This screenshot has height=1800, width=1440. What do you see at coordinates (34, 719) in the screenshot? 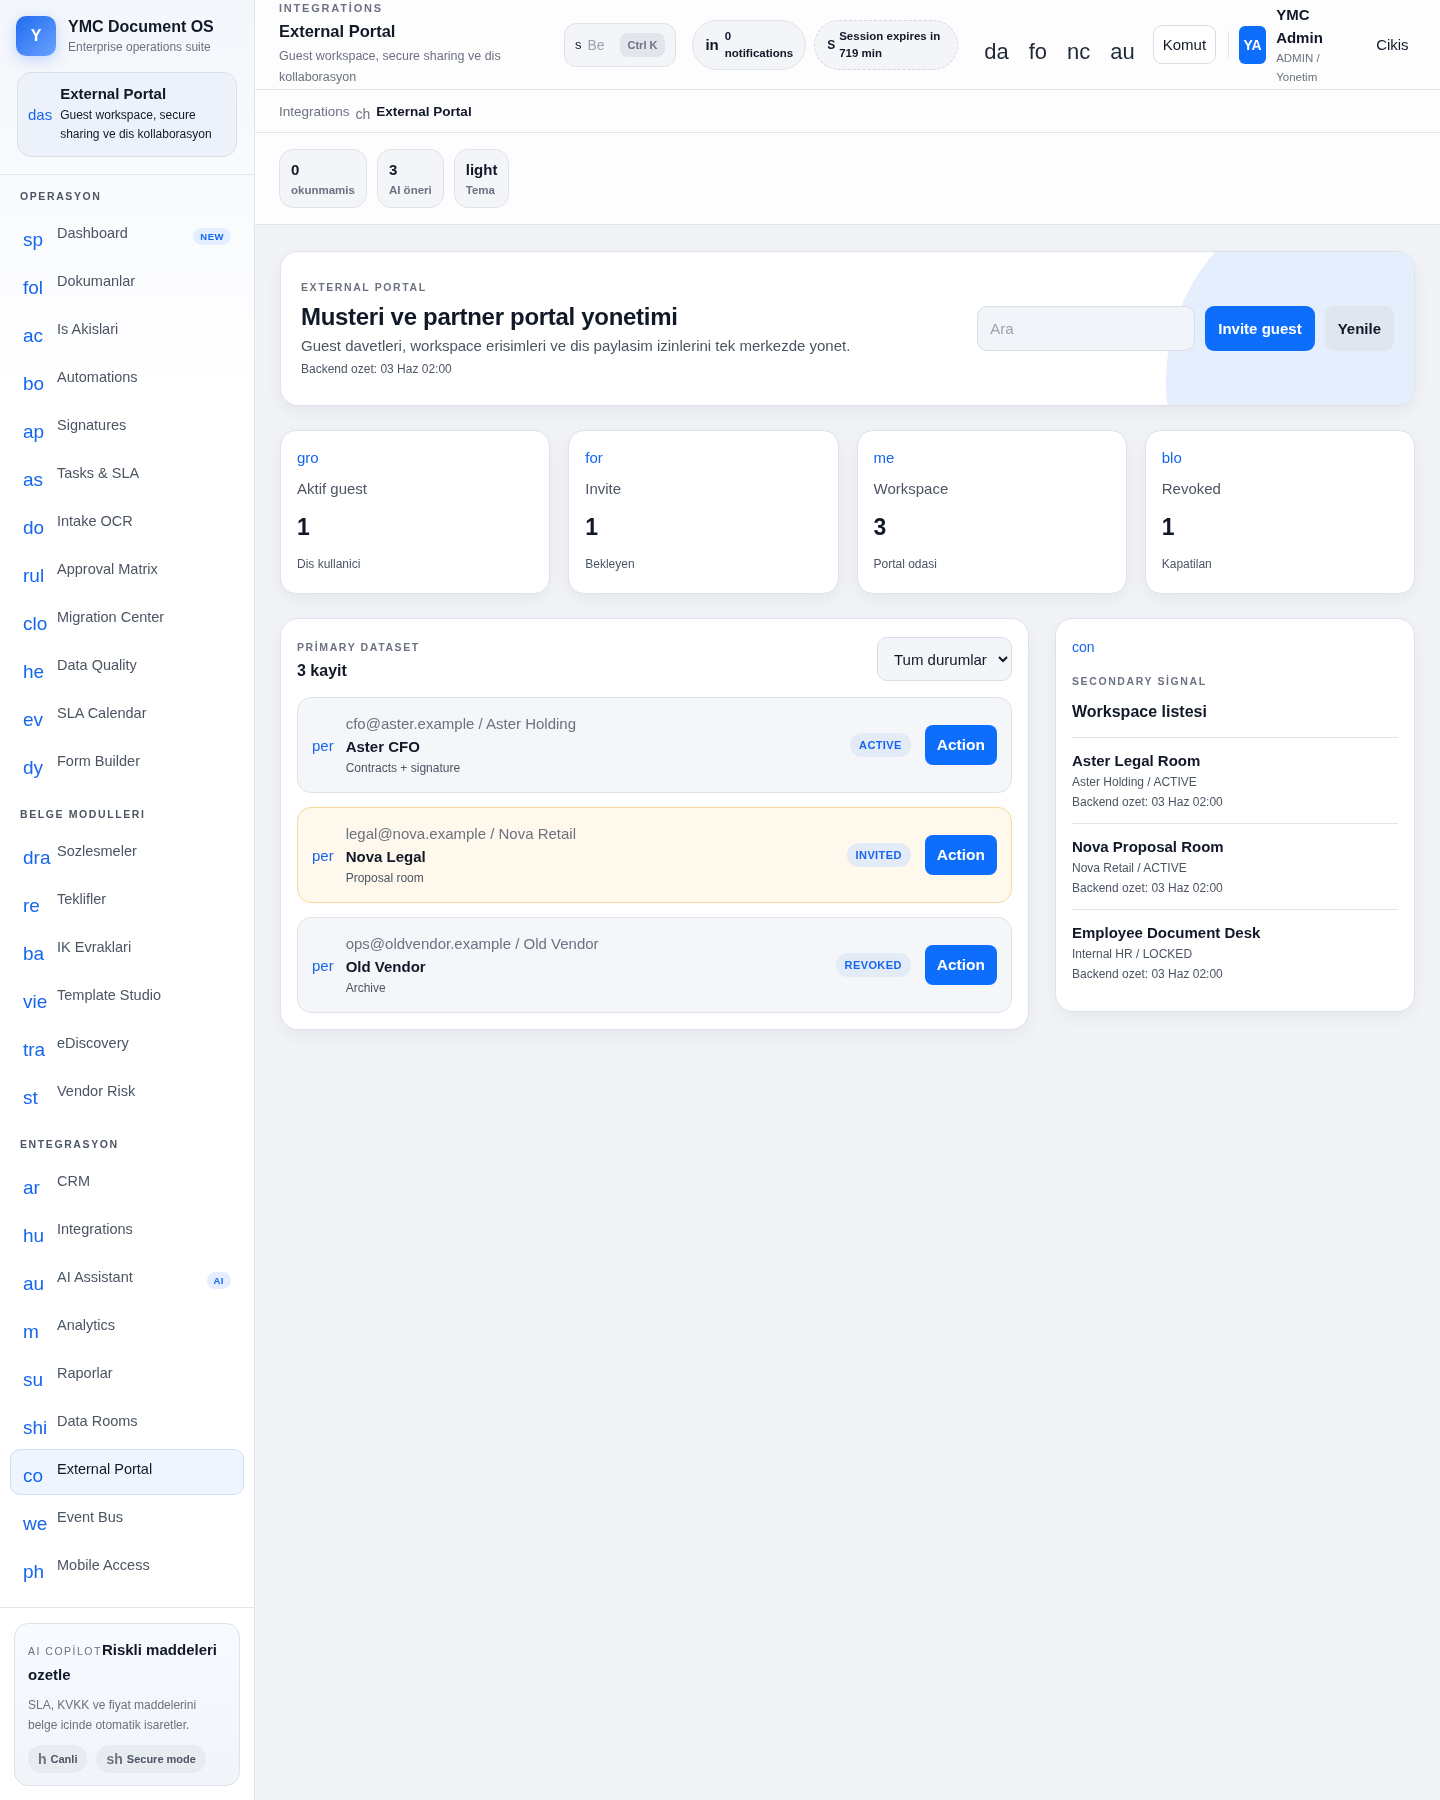
I see `icon-glyph-text: ev` at bounding box center [34, 719].